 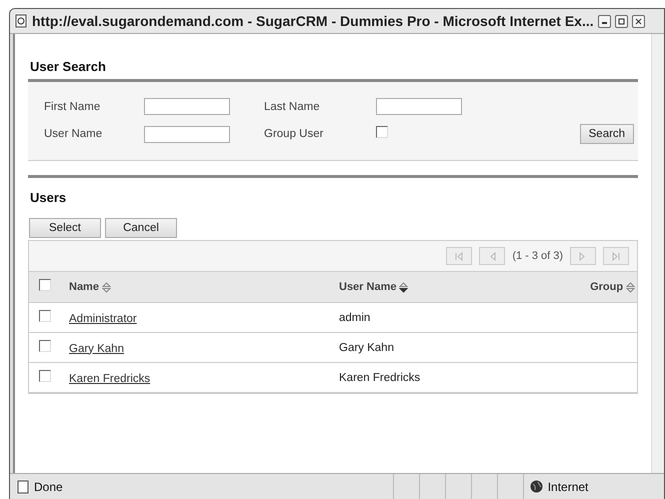 What do you see at coordinates (48, 198) in the screenshot?
I see `section-heading: Users` at bounding box center [48, 198].